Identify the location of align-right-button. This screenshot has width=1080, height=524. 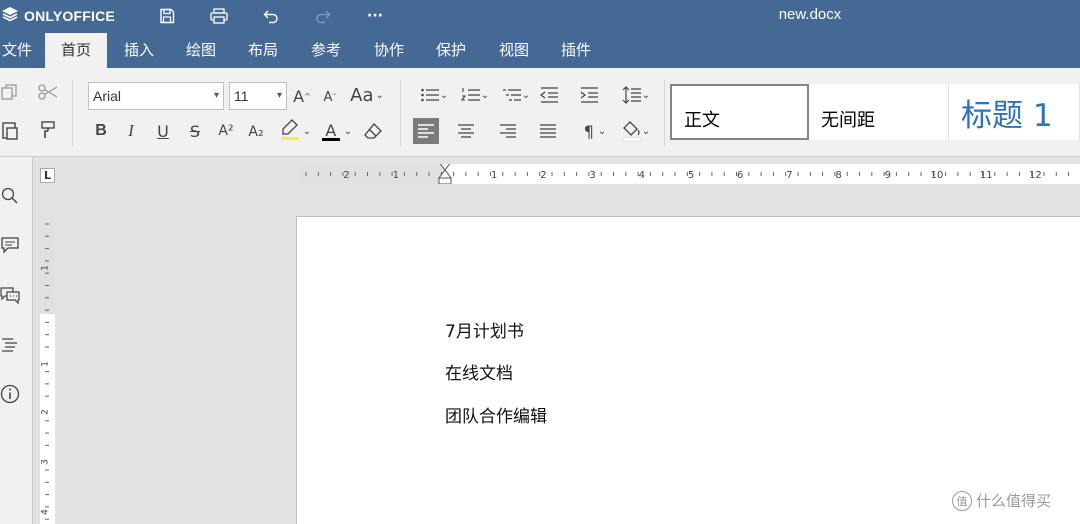
(508, 131).